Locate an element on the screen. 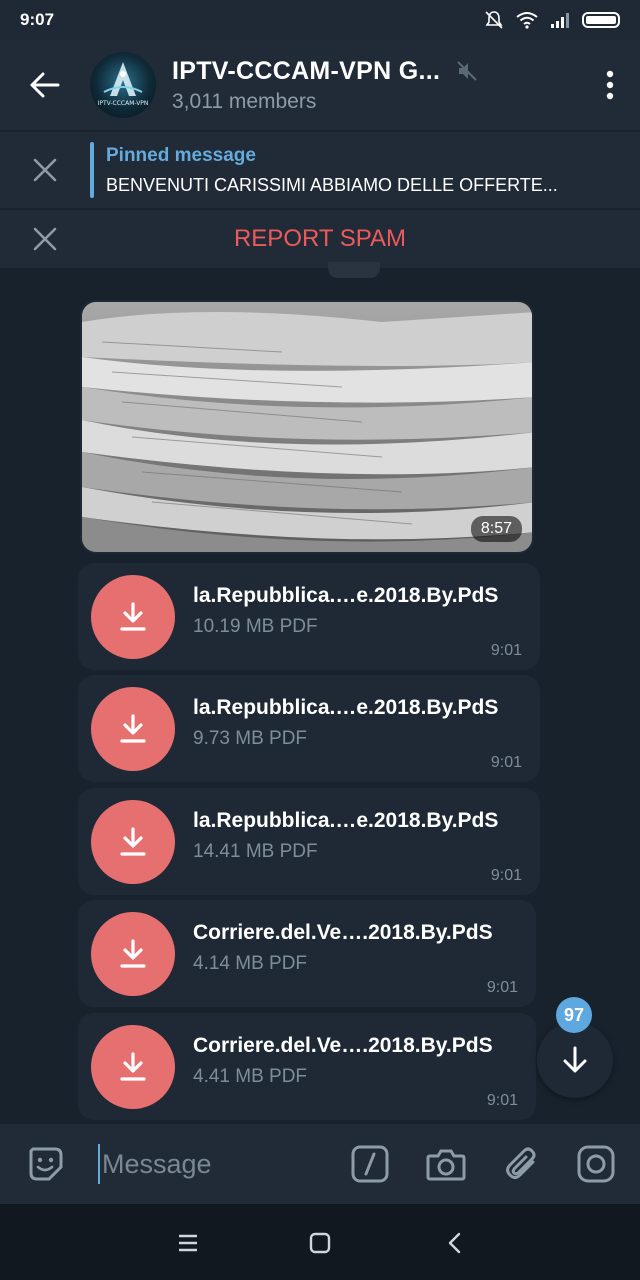 Image resolution: width=640 pixels, height=1280 pixels. camera-button is located at coordinates (446, 1164).